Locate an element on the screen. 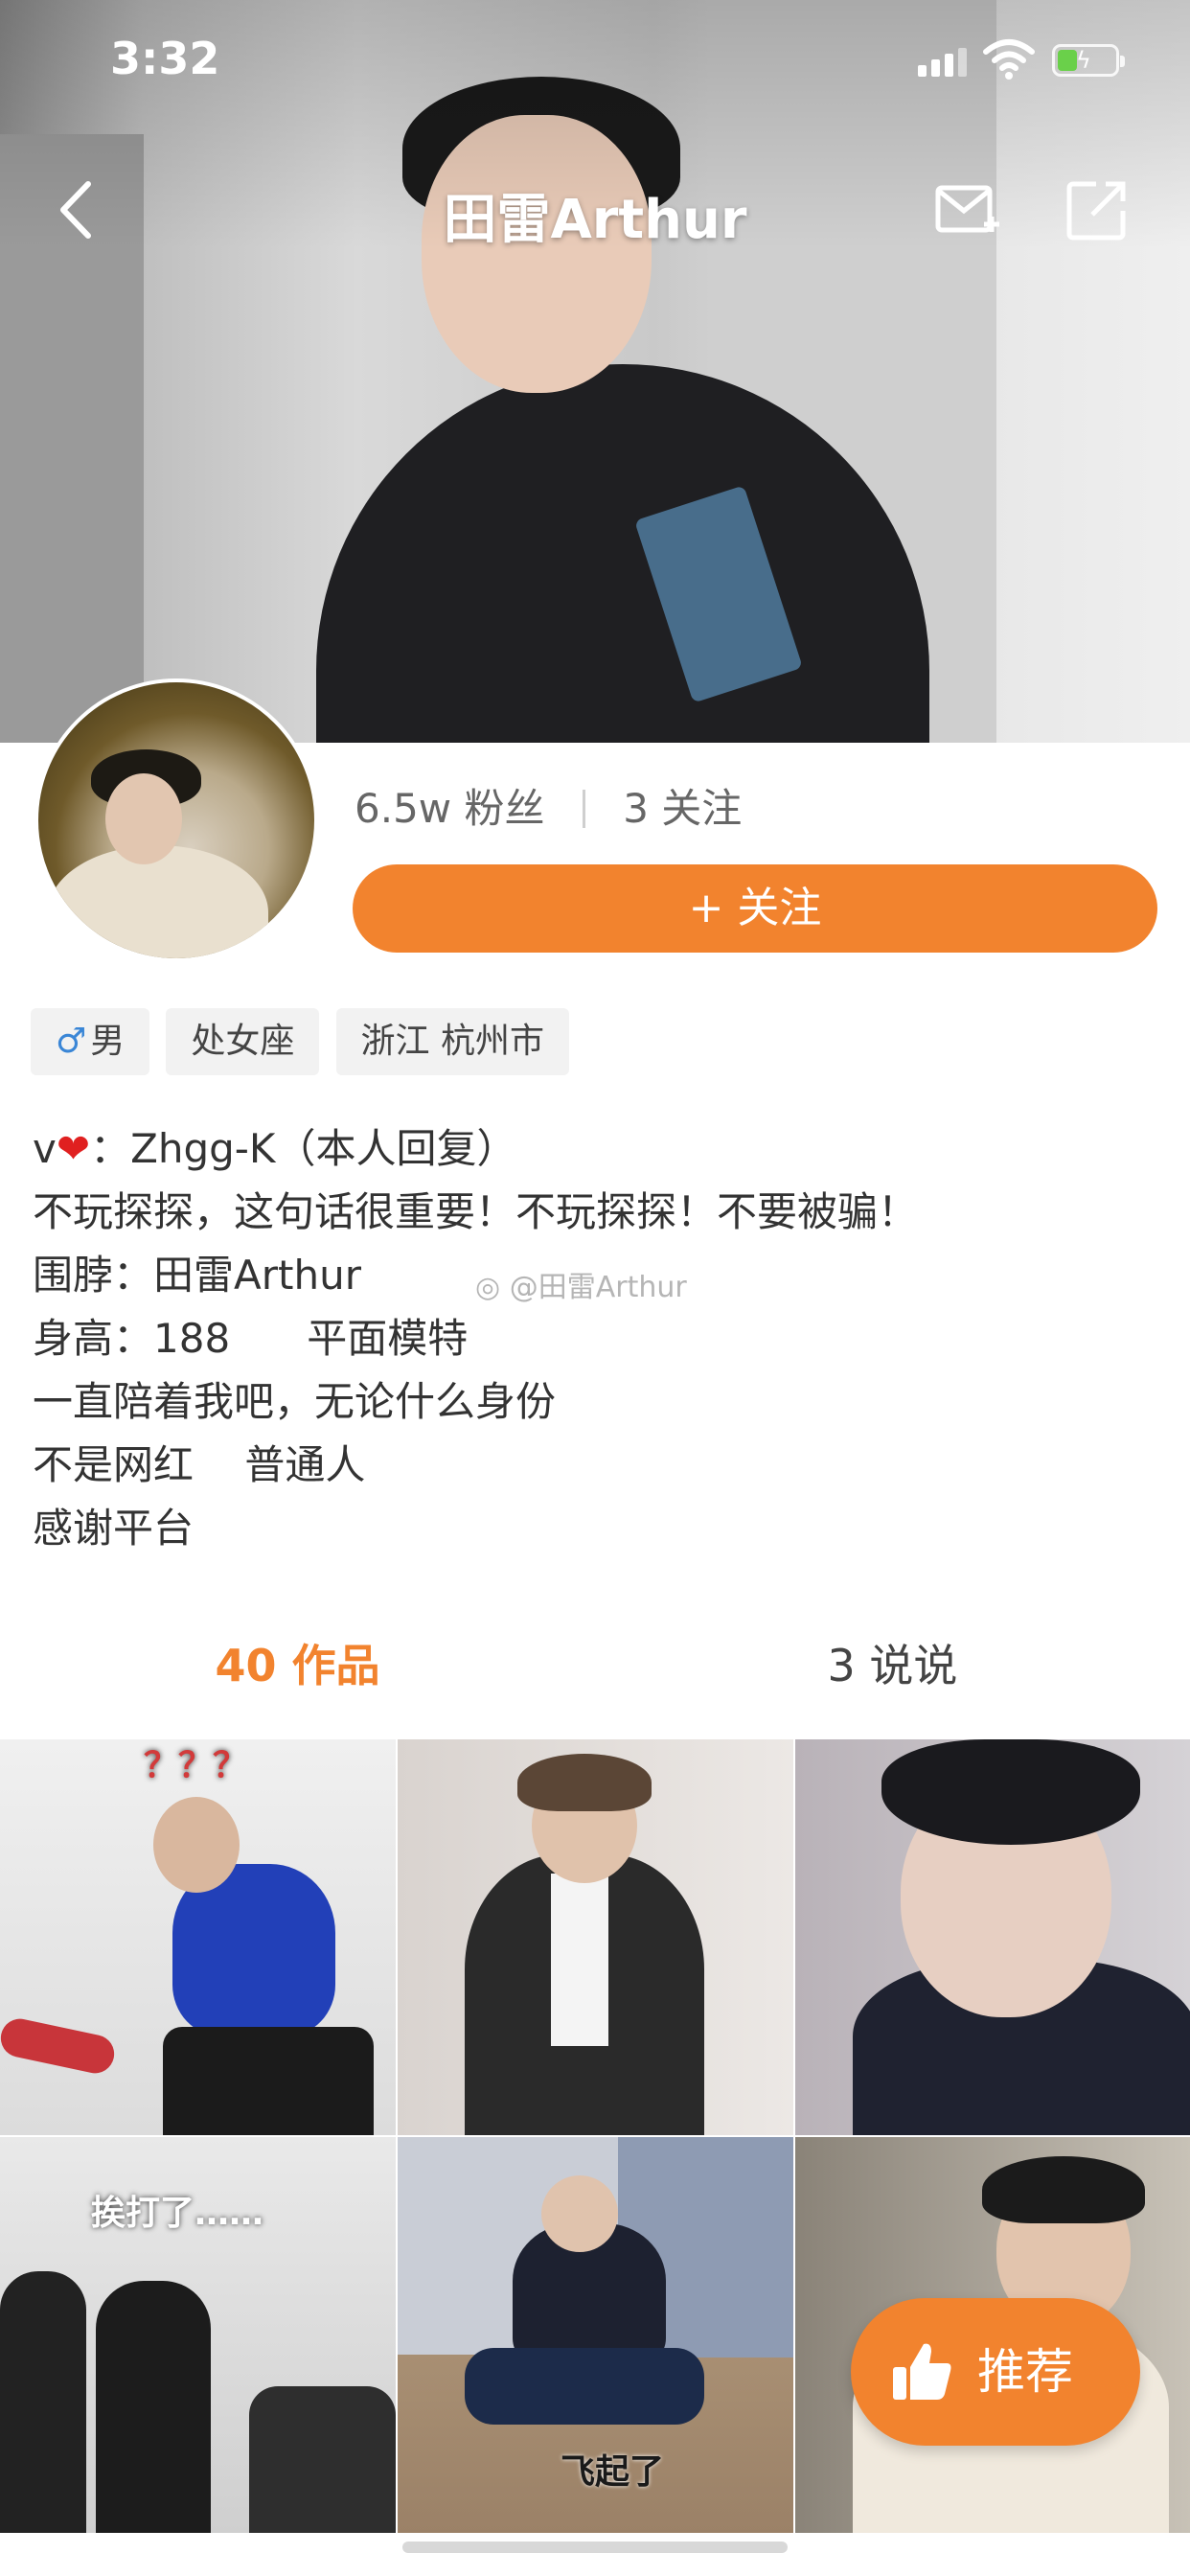 This screenshot has height=2576, width=1190. follow-button: + 关注 is located at coordinates (755, 908).